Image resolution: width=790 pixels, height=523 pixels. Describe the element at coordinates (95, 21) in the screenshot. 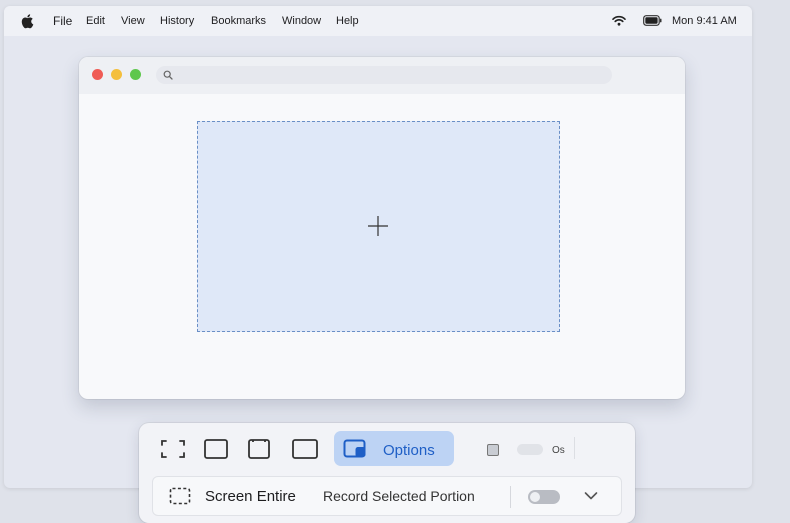

I see `menu-edit: Edit` at that location.